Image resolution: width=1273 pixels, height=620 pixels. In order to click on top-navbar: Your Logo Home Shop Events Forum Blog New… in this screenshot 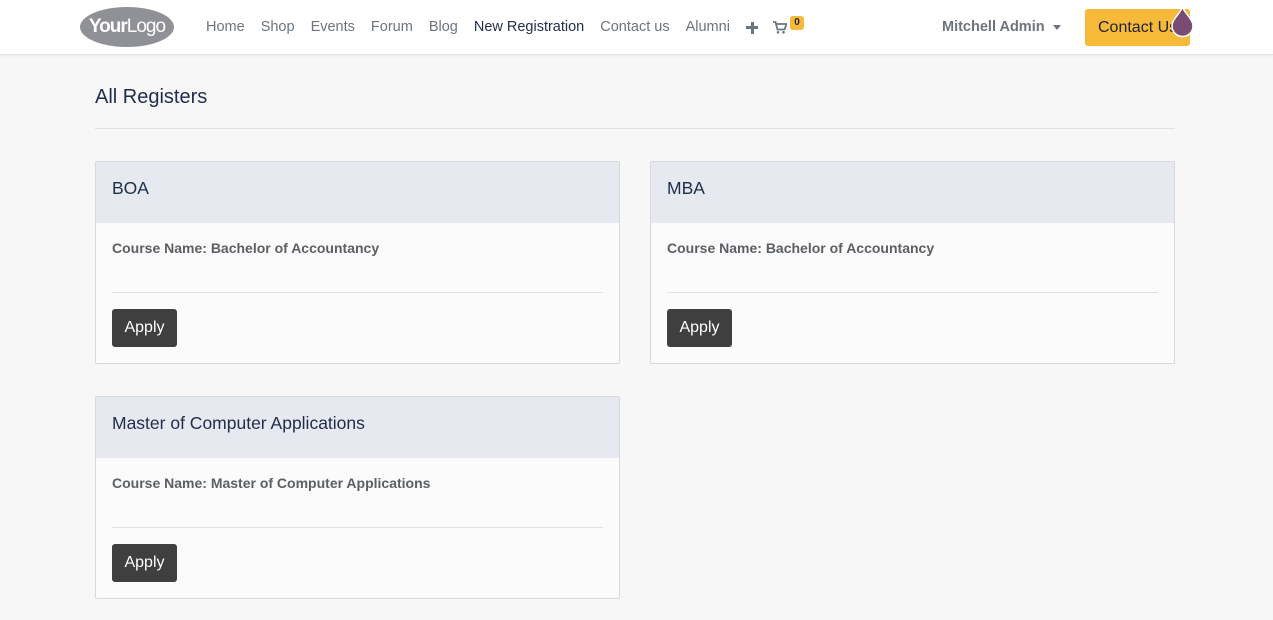, I will do `click(636, 27)`.